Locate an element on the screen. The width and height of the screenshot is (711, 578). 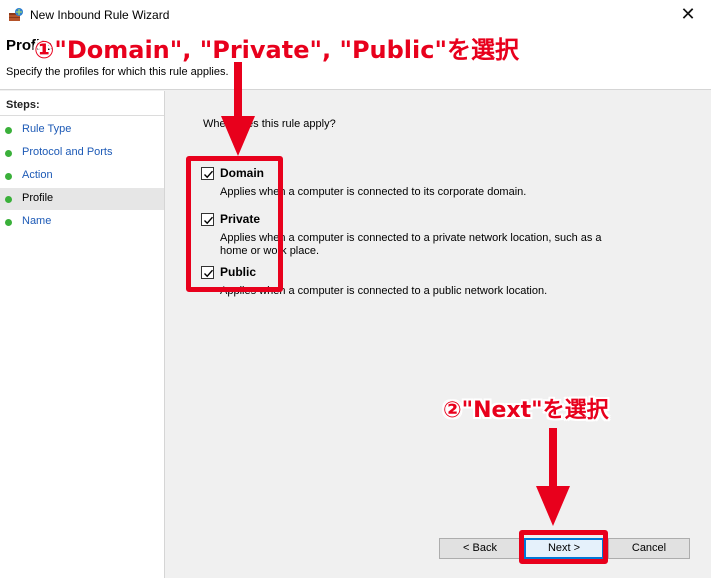
step-action: Action is located at coordinates (82, 176).